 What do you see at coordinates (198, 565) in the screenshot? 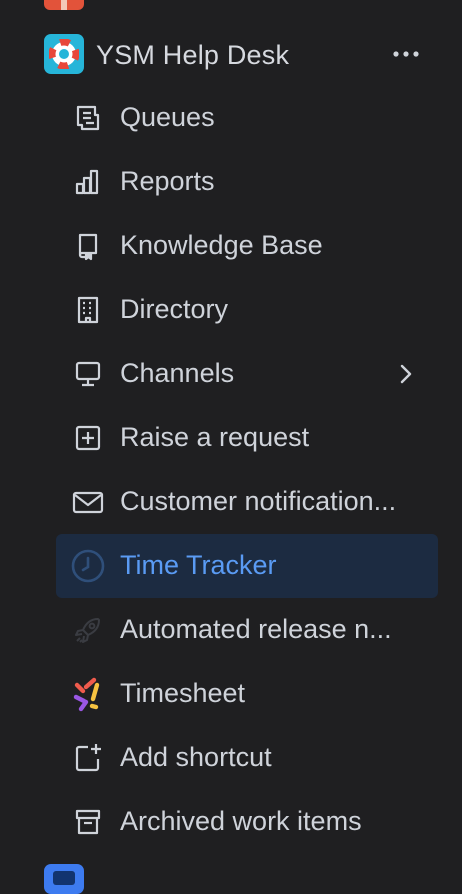
I see `nav-label: Time Tracker` at bounding box center [198, 565].